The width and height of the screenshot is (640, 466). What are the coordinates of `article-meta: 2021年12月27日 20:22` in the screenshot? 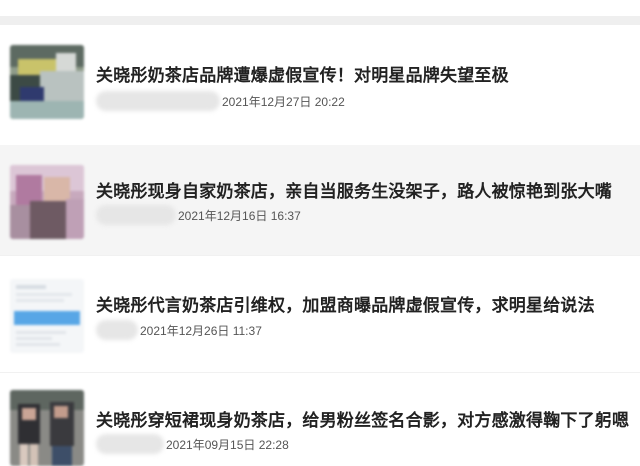 It's located at (220, 101).